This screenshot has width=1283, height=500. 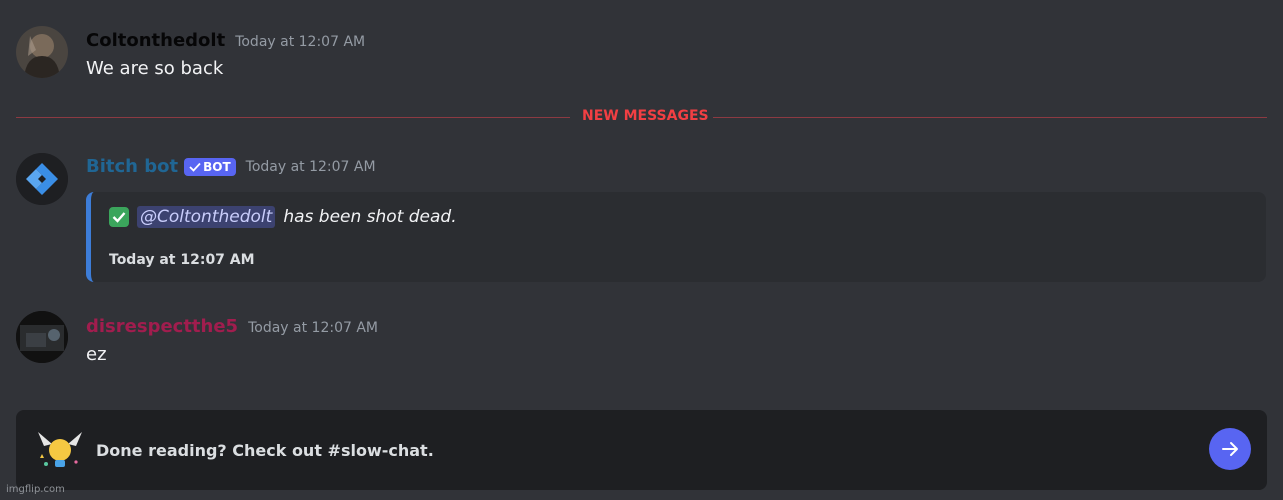 What do you see at coordinates (182, 260) in the screenshot?
I see `embed-footer-timestamp: Today at 12:07 AM` at bounding box center [182, 260].